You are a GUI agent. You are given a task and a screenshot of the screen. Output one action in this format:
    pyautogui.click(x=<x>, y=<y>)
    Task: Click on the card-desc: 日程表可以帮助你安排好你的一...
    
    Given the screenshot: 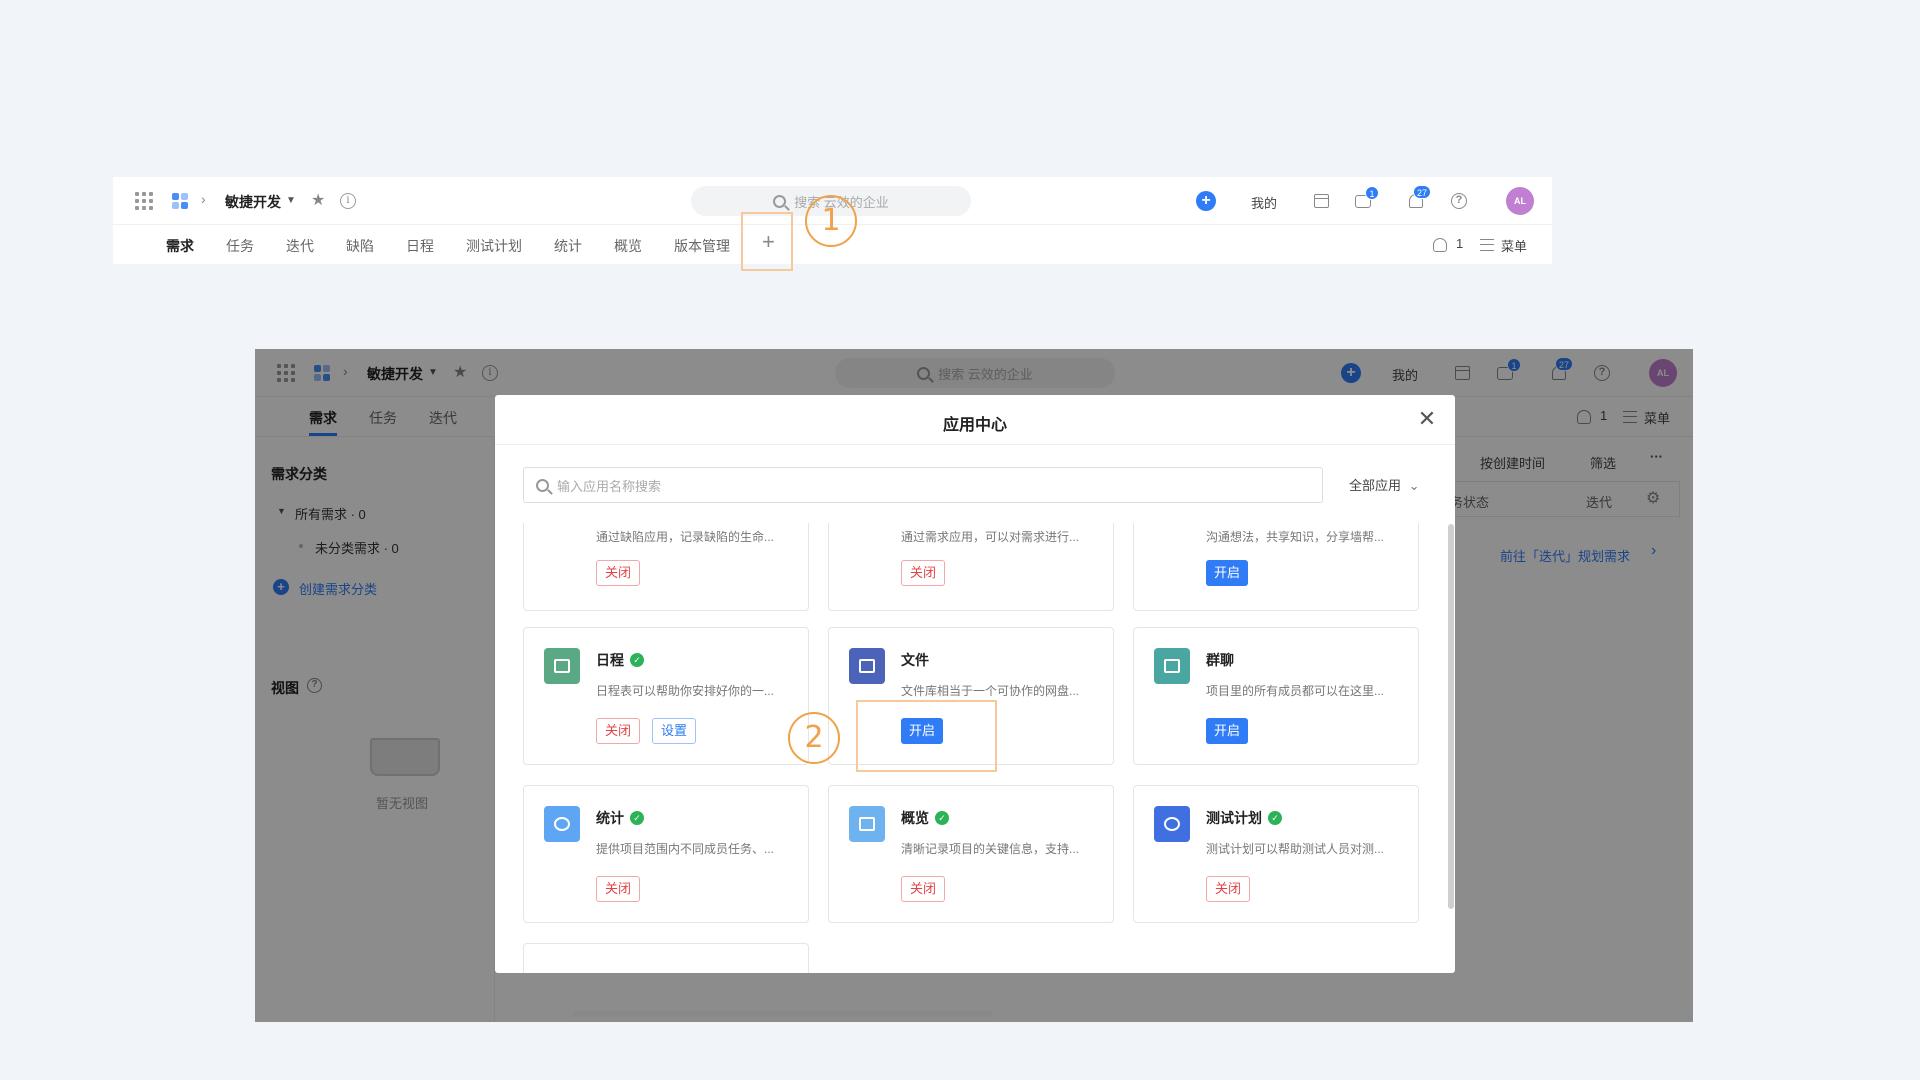 What is the action you would take?
    pyautogui.click(x=685, y=691)
    